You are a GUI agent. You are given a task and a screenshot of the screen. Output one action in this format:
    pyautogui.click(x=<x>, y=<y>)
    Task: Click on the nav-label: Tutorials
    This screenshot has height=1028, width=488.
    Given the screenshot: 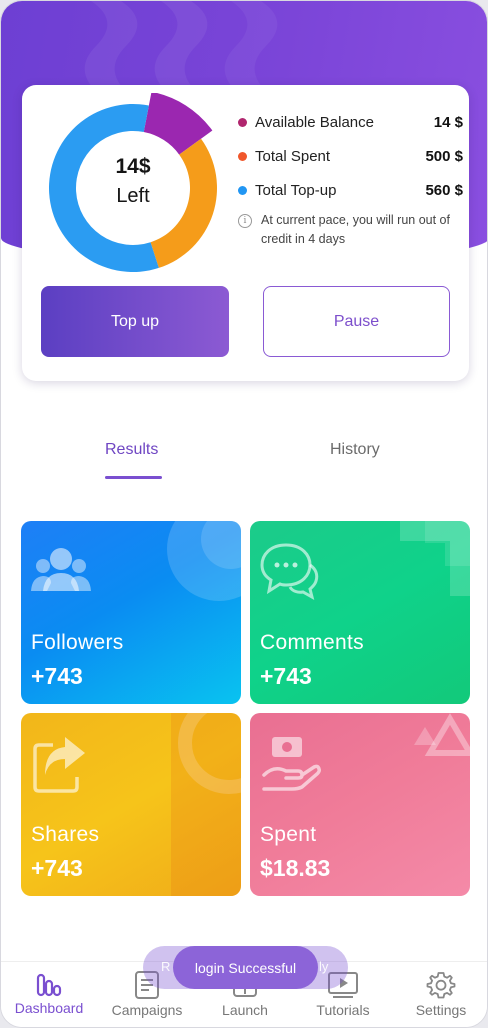 What is the action you would take?
    pyautogui.click(x=343, y=1010)
    